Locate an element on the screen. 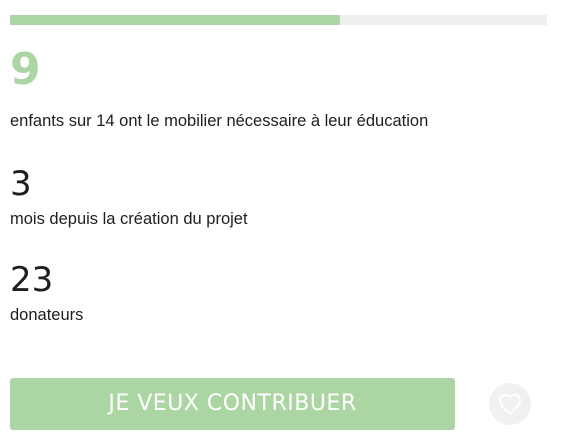  months-count: 3 is located at coordinates (21, 184).